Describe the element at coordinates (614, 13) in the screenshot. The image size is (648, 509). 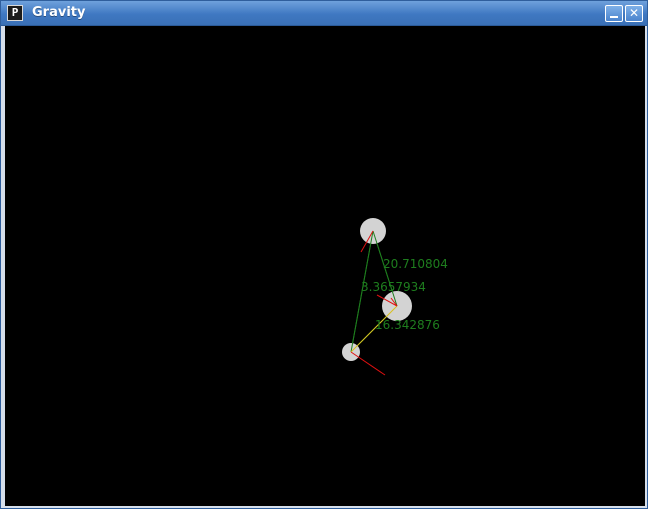
I see `minimize-button` at that location.